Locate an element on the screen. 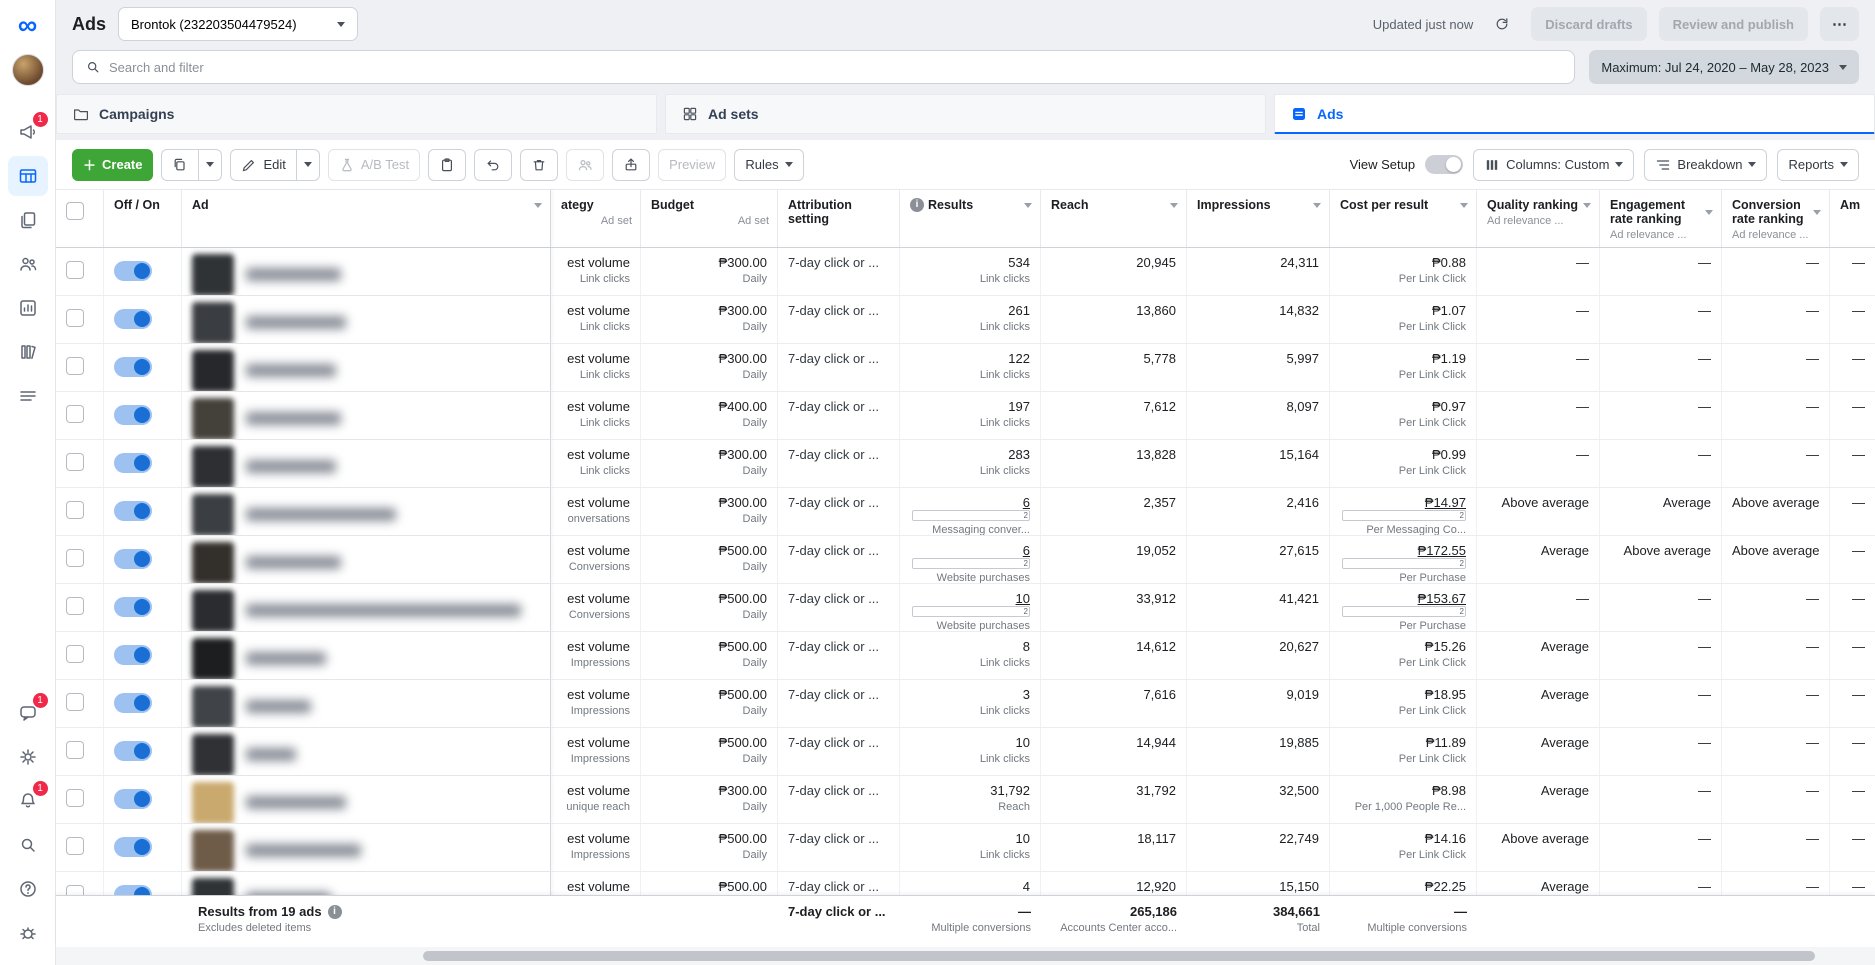  export-button is located at coordinates (631, 164).